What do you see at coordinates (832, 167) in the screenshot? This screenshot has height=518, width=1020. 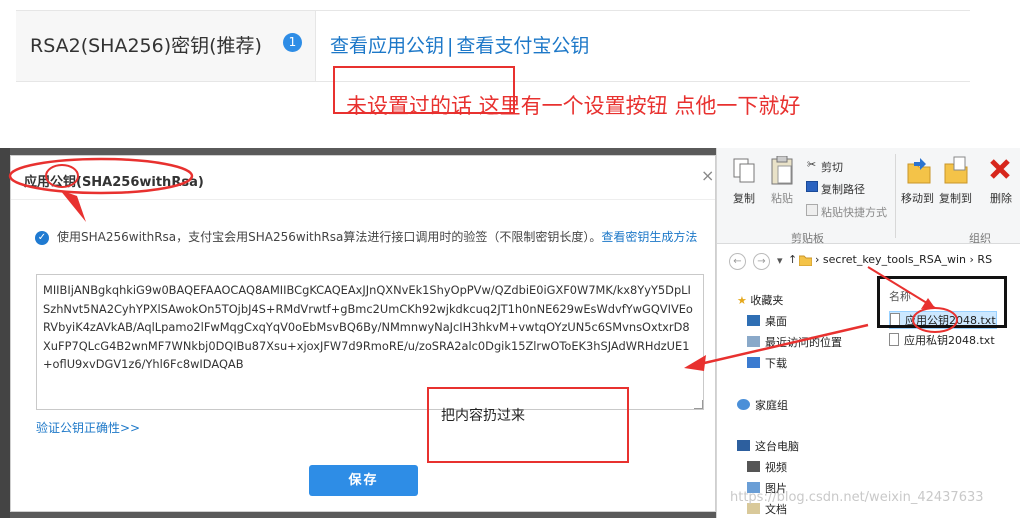 I see `cut-button: 剪切` at bounding box center [832, 167].